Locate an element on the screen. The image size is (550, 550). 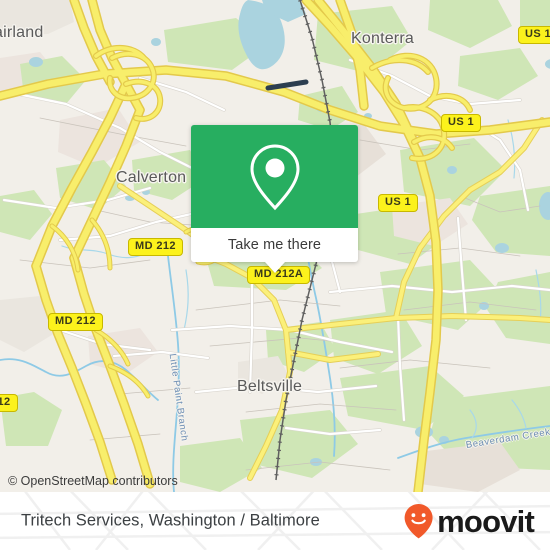
take-me-there-label: Take me there is located at coordinates (274, 245).